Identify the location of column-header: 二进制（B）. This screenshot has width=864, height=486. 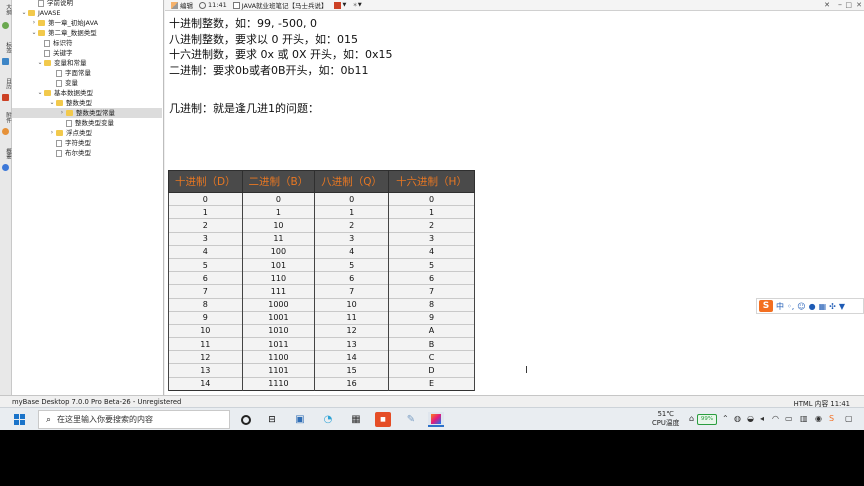
(278, 181).